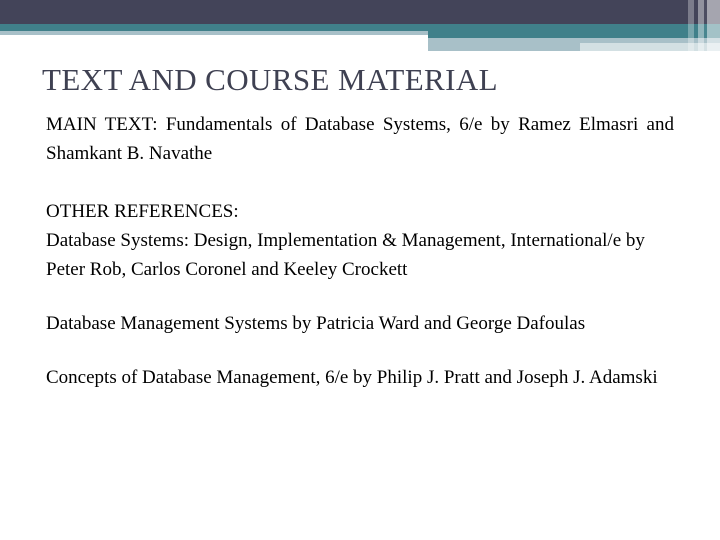  I want to click on header-vertical-stripes, so click(704, 26).